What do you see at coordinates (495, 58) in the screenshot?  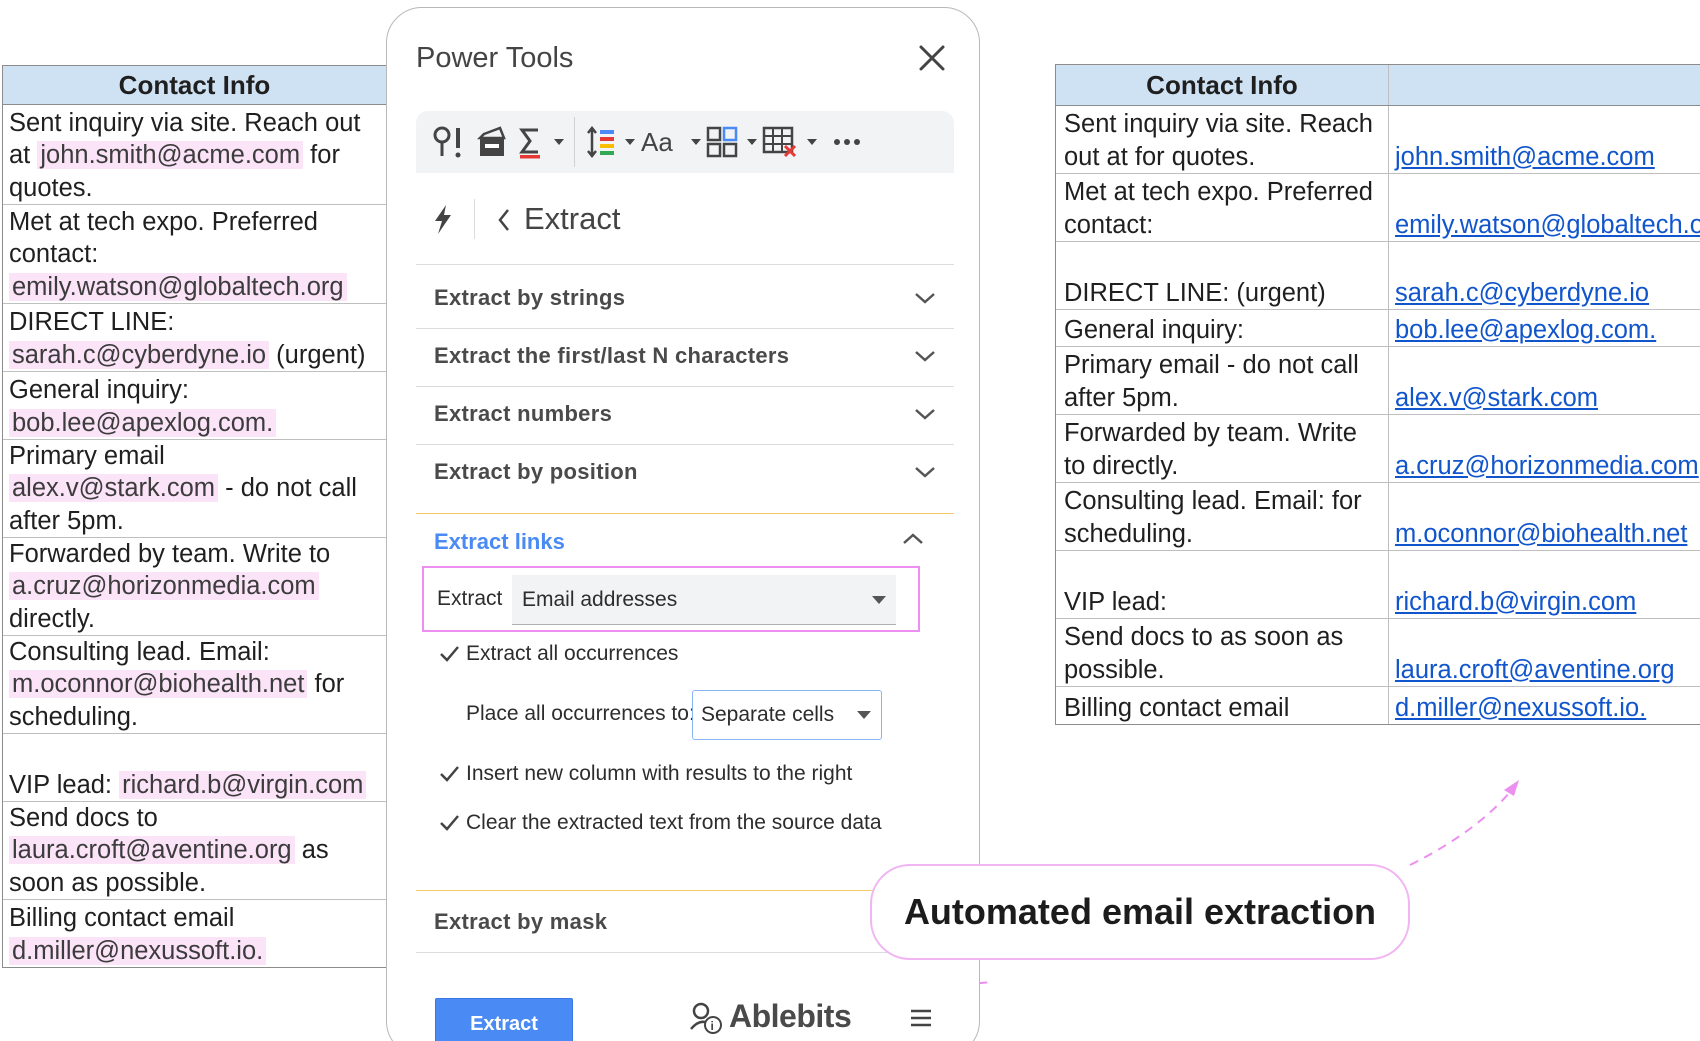 I see `panel-title: Power Tools` at bounding box center [495, 58].